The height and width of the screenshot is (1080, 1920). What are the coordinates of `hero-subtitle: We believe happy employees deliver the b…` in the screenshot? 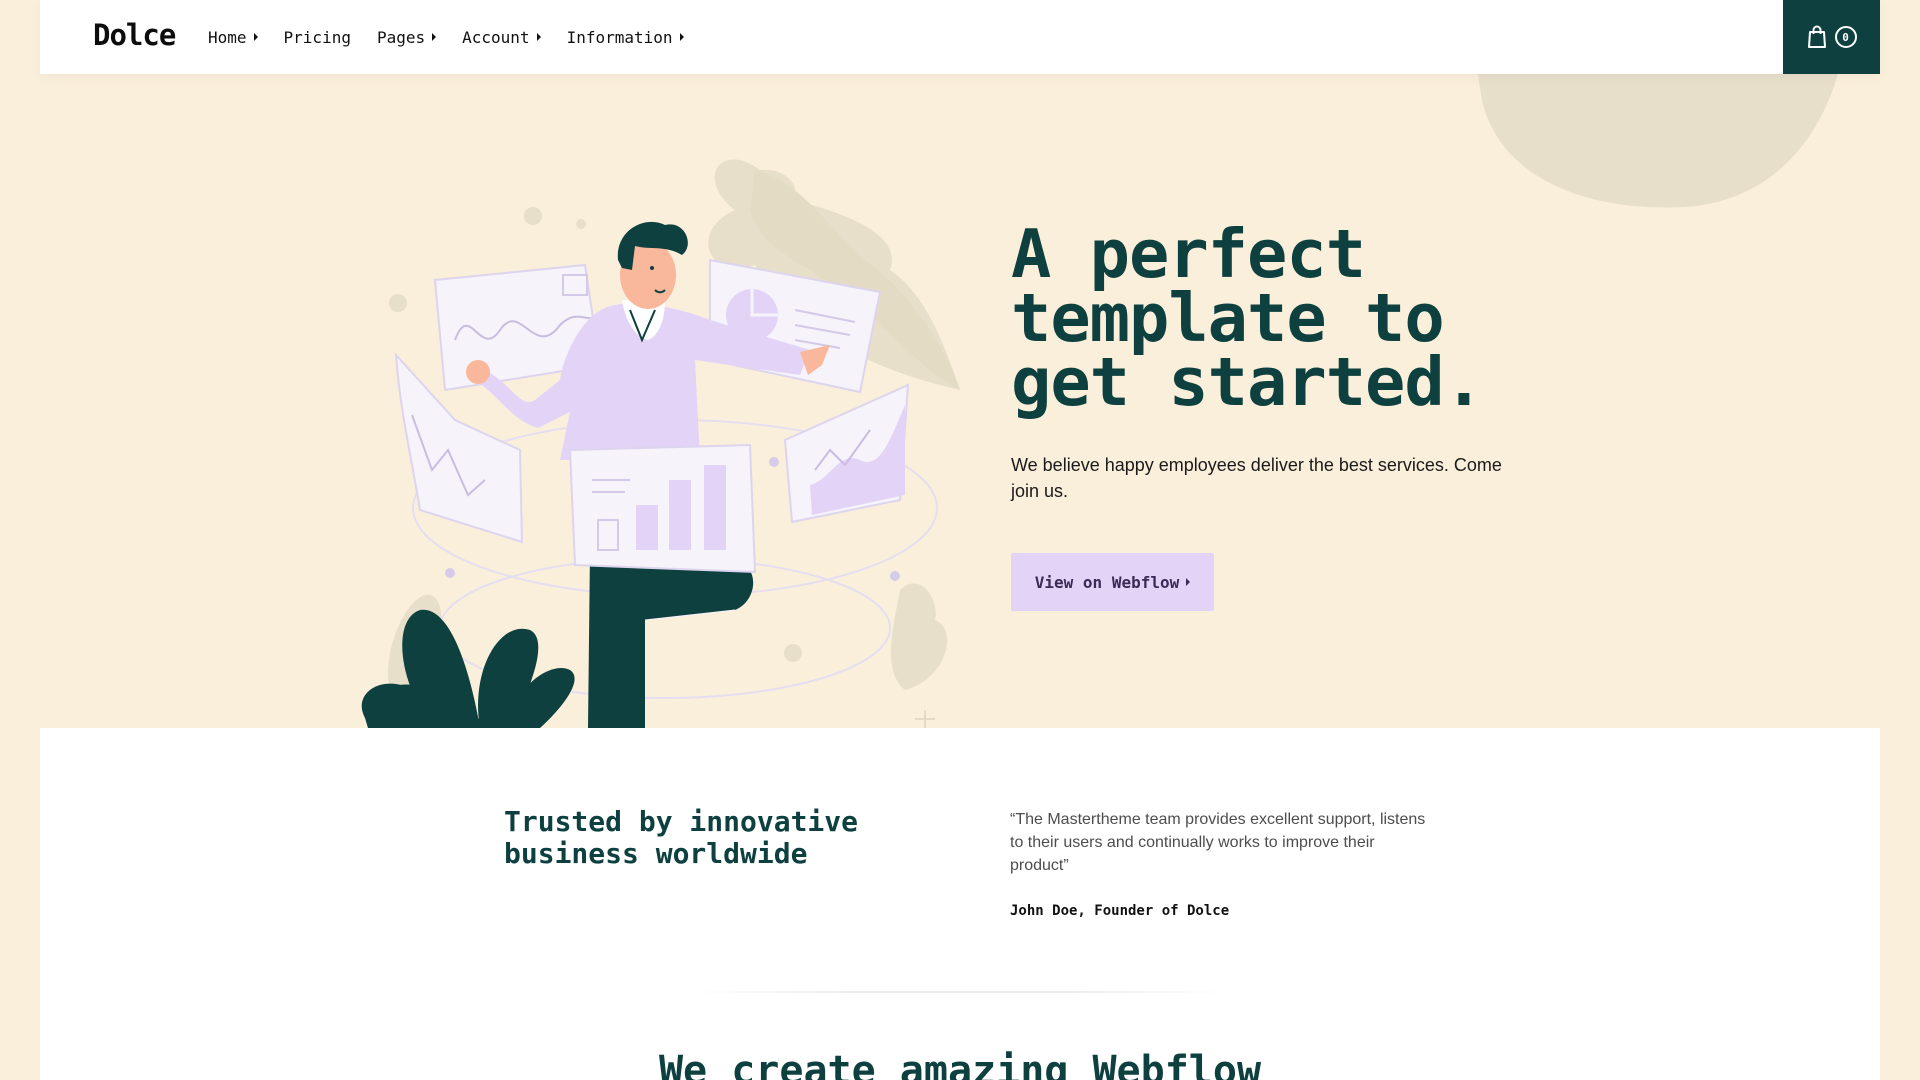 It's located at (1256, 478).